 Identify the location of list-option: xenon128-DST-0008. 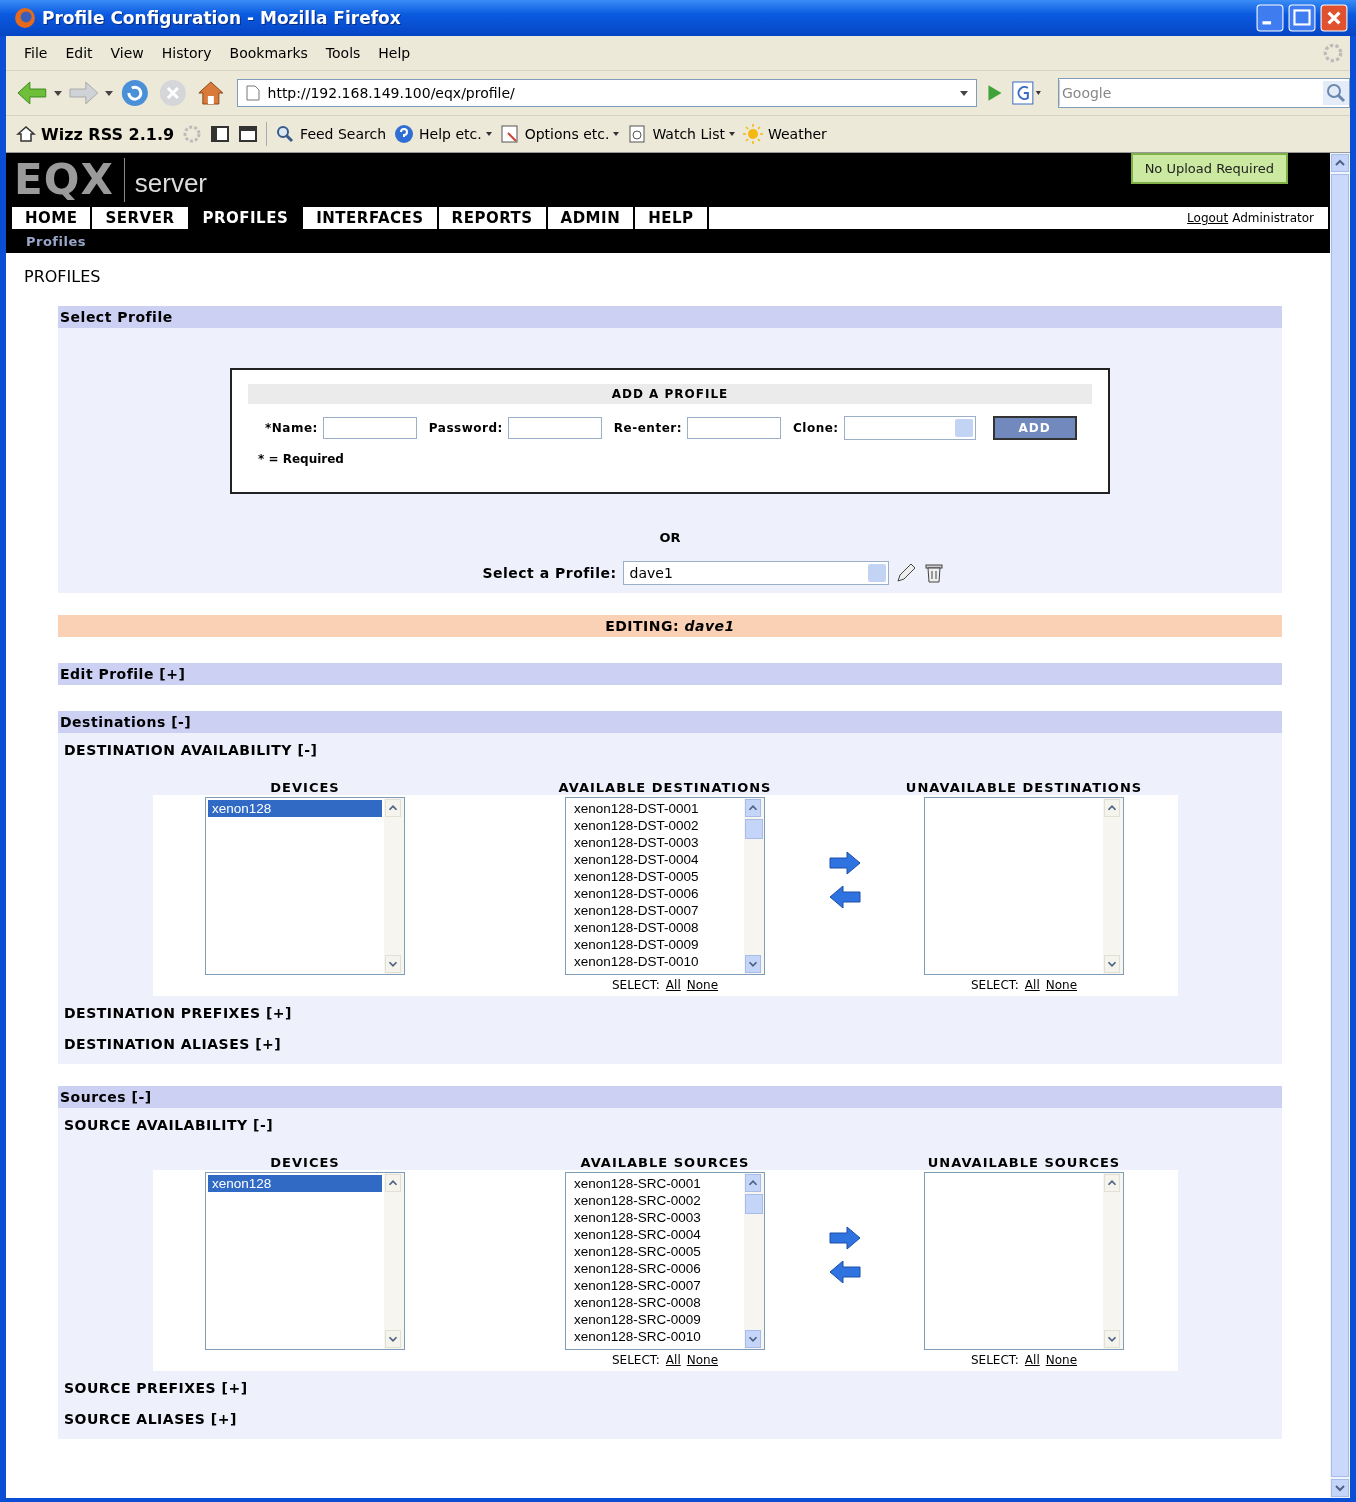
(656, 927).